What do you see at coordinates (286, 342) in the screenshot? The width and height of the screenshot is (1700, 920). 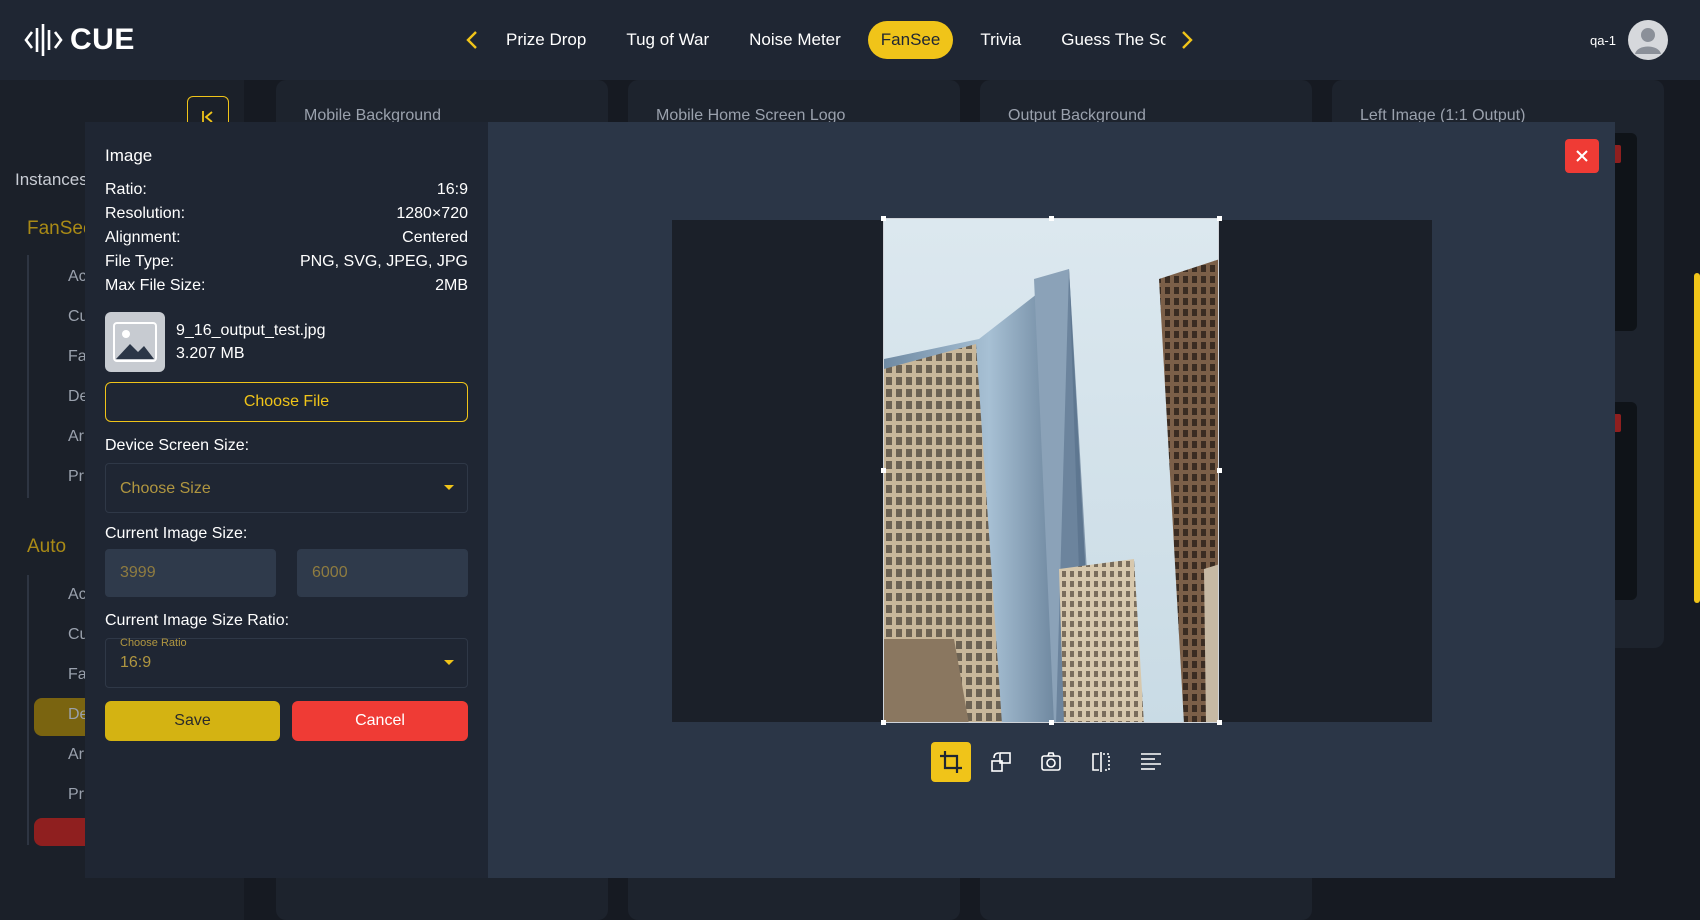 I see `selected-file: 9_16_output_test.jpg 3.207 MB` at bounding box center [286, 342].